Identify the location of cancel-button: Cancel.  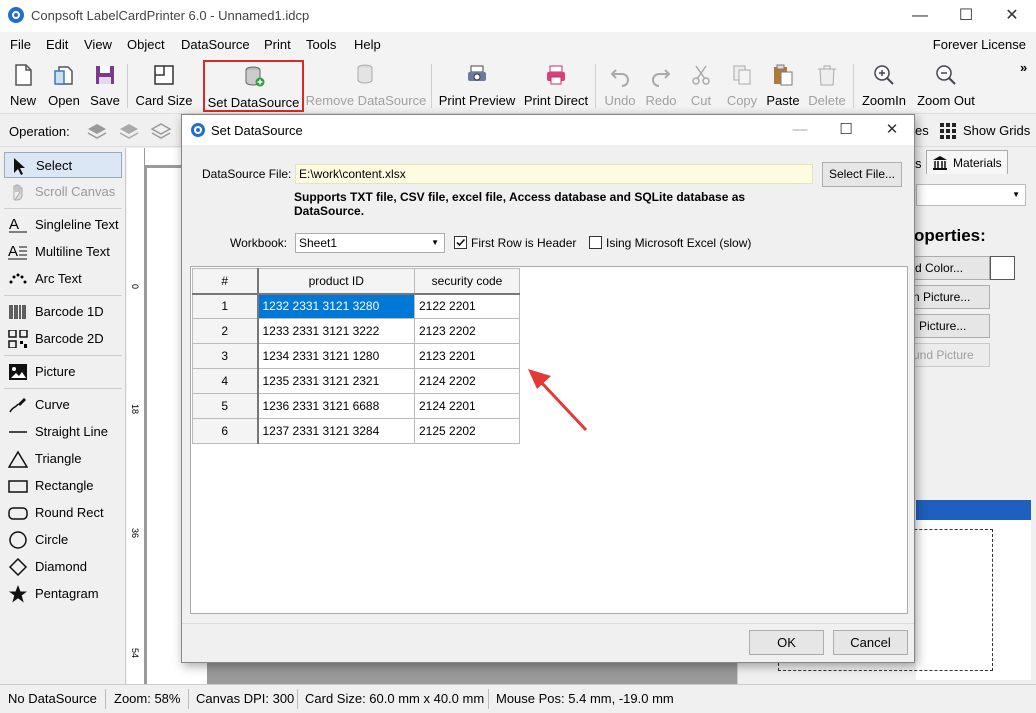
(870, 642).